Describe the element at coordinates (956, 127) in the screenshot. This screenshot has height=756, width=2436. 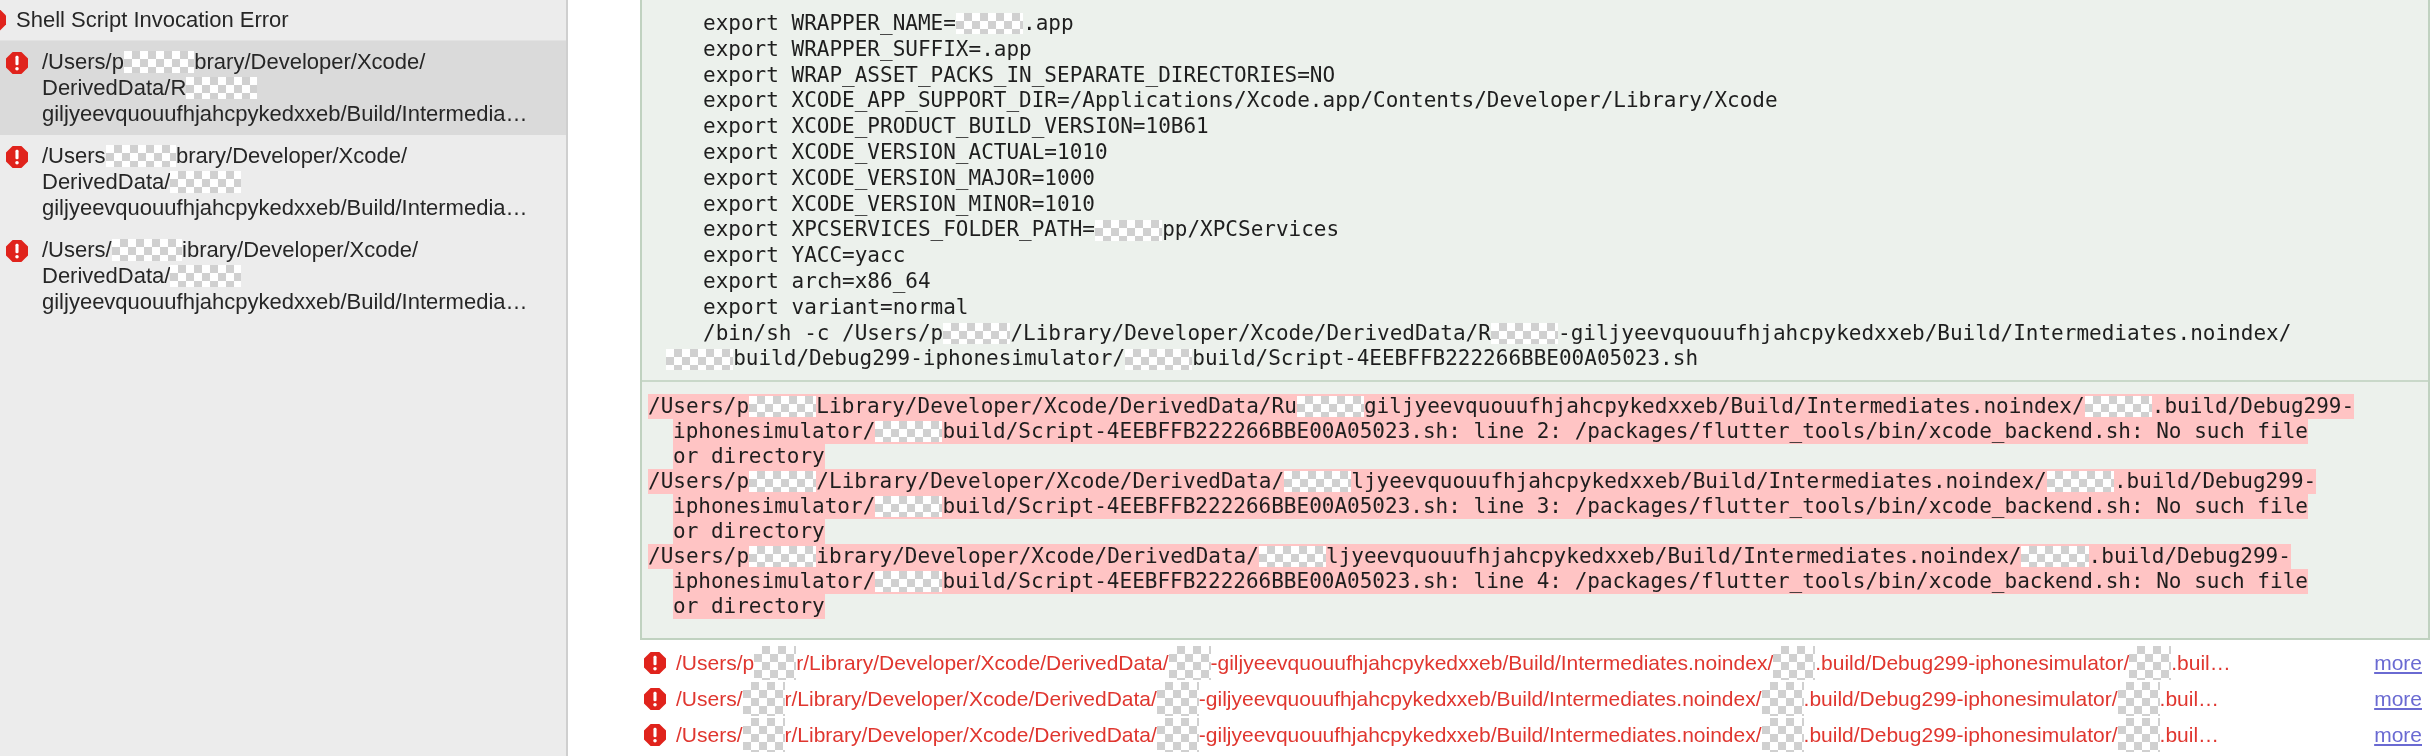
I see `code-text: export XCODE_PRODUCT_BUILD_VERSION=10B61` at that location.